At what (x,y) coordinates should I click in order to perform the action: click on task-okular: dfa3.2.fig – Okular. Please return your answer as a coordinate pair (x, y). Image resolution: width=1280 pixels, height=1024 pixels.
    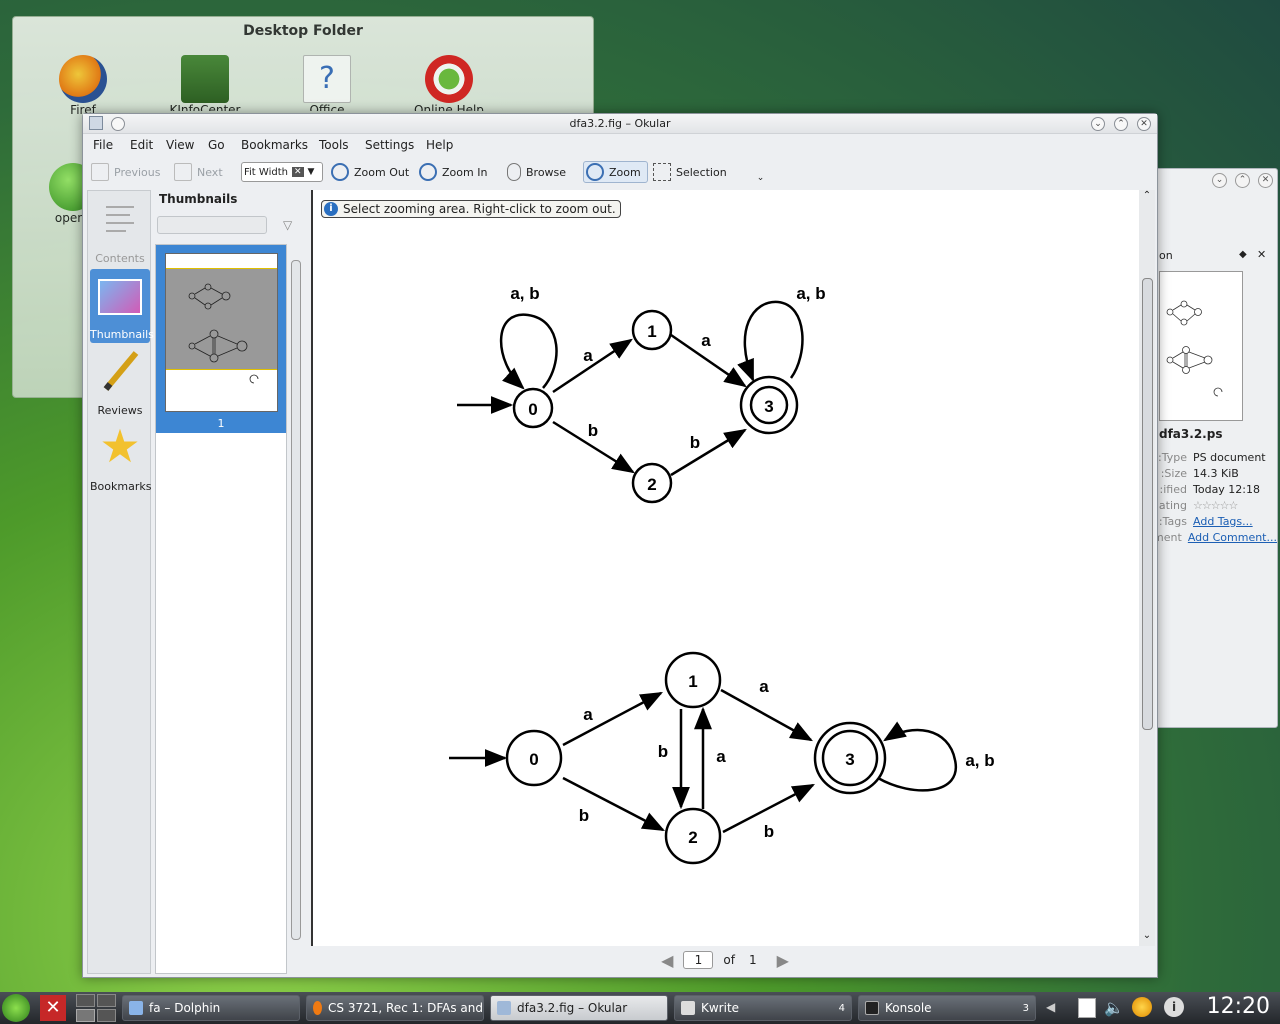
    Looking at the image, I should click on (579, 1008).